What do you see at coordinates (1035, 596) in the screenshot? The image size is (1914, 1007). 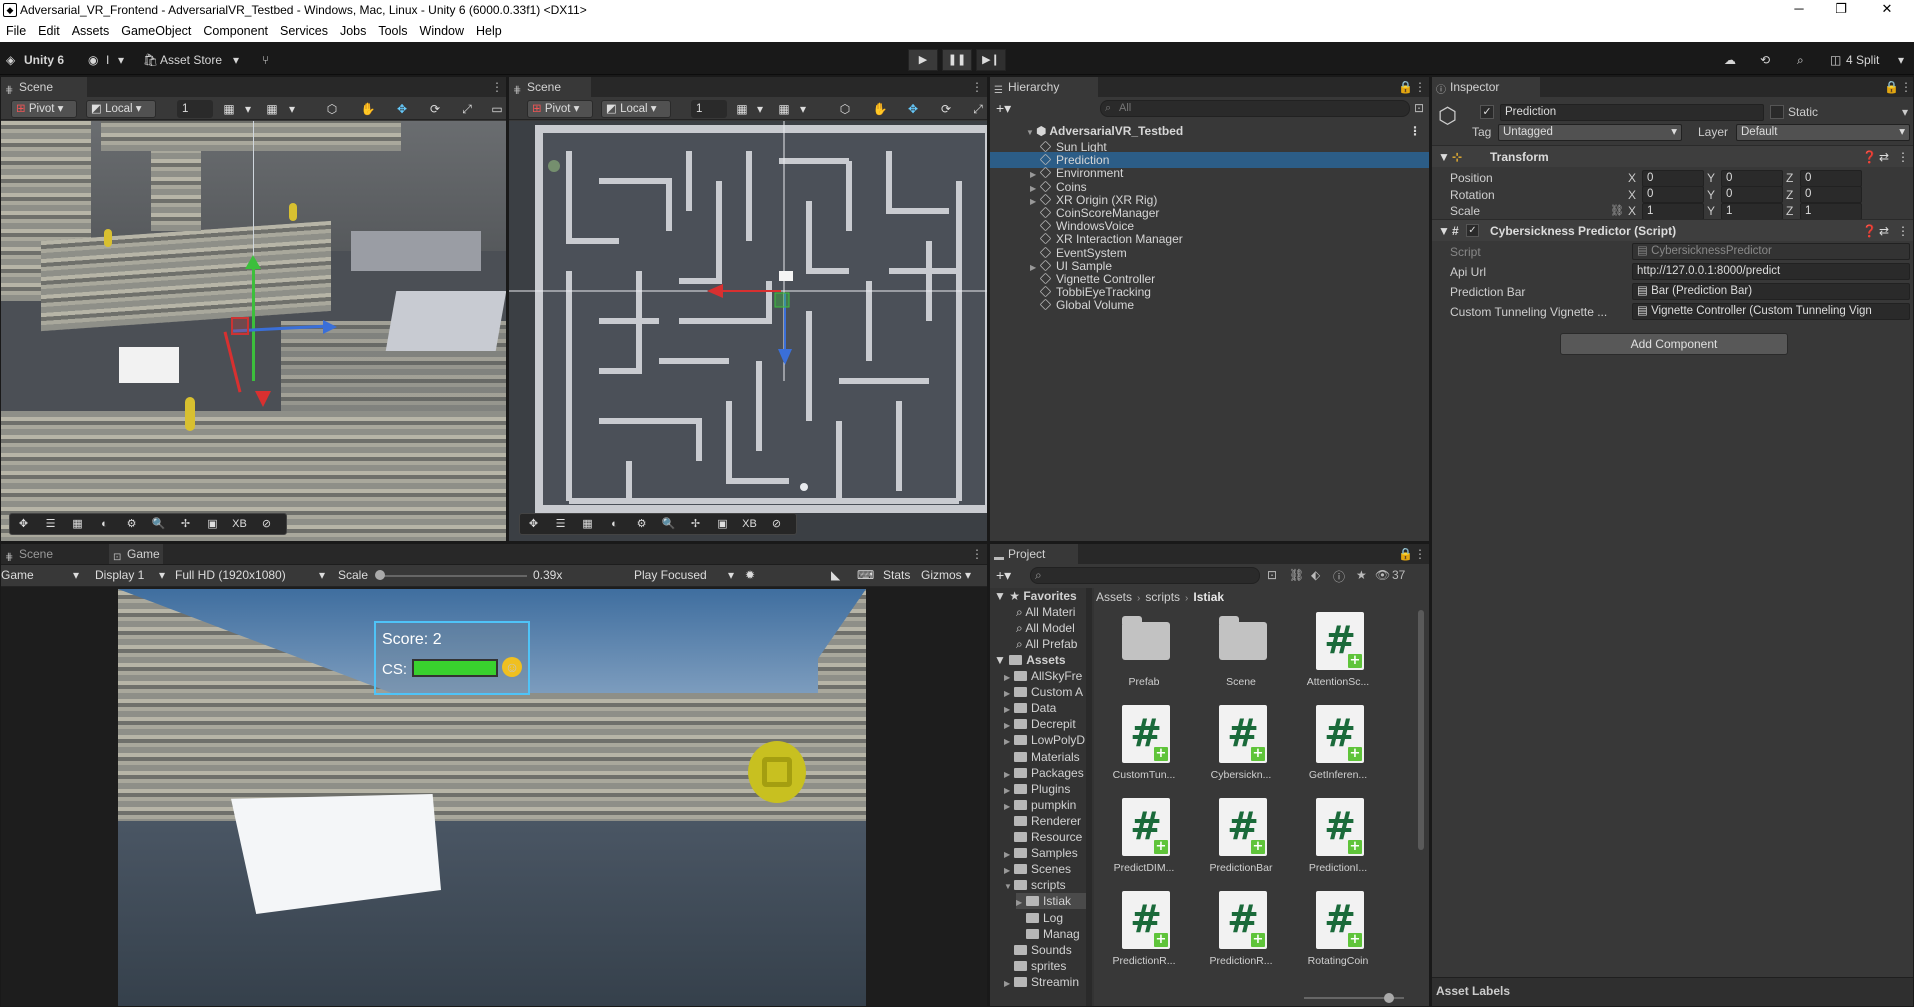 I see `favorites-header: ▼ ★ Favorites` at bounding box center [1035, 596].